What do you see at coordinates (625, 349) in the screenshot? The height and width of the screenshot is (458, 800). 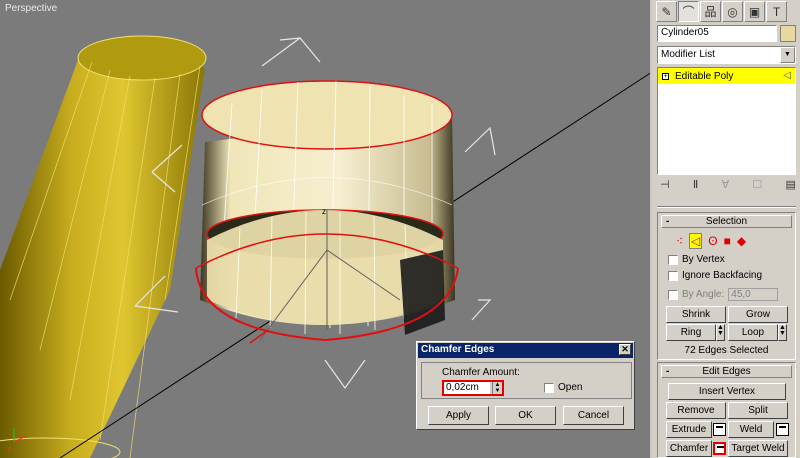 I see `close-icon: ✕` at bounding box center [625, 349].